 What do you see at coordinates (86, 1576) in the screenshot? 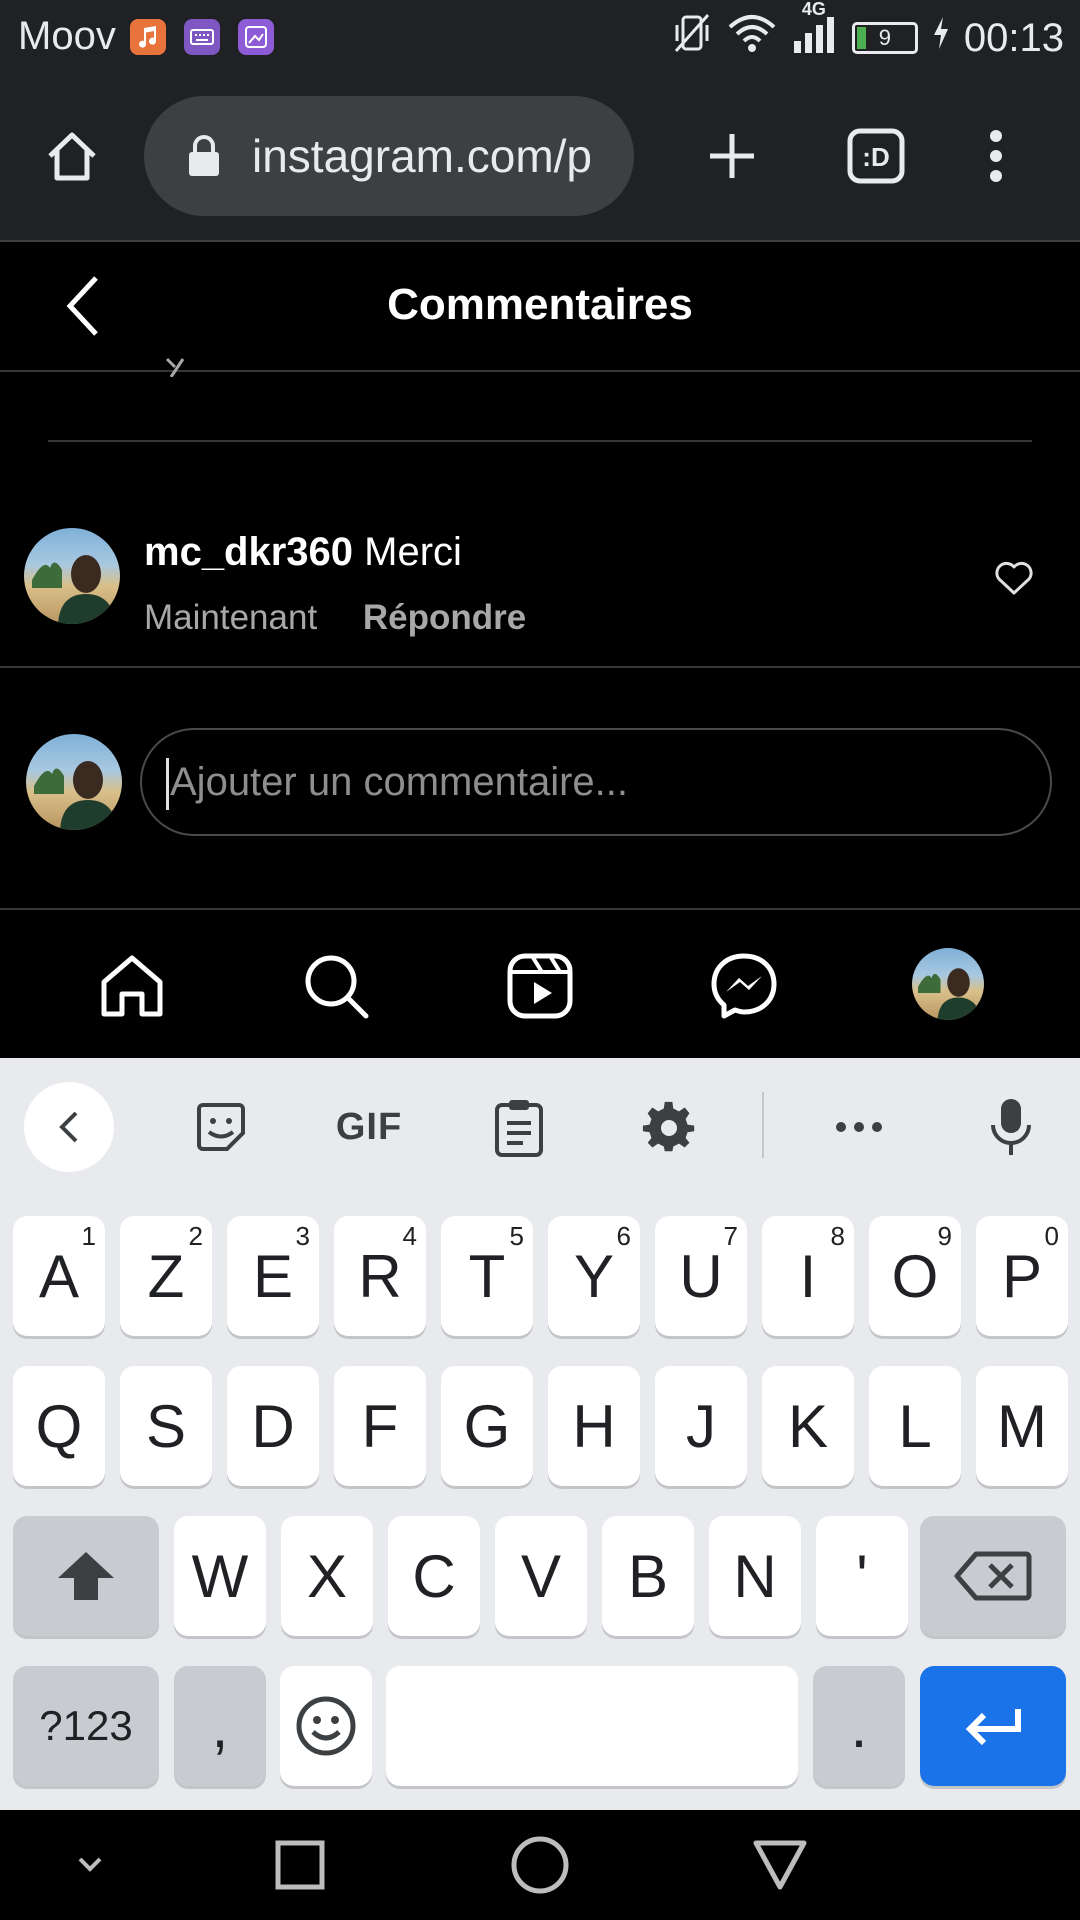
I see `shift-key` at bounding box center [86, 1576].